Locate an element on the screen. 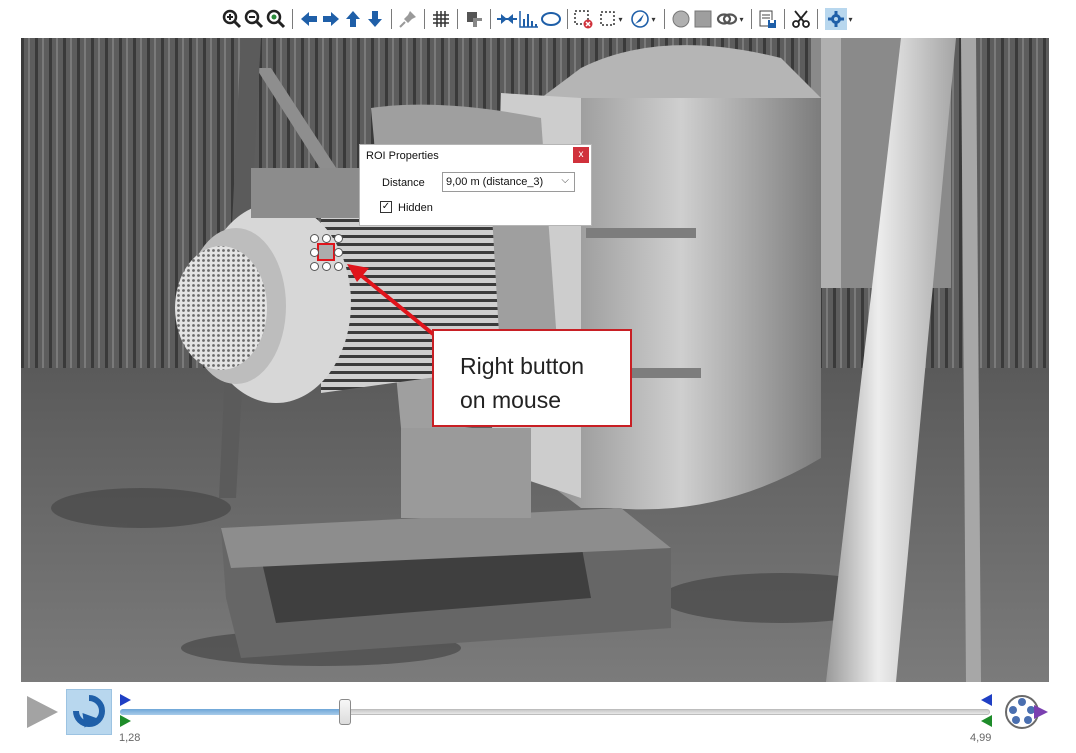  play-button is located at coordinates (42, 714).